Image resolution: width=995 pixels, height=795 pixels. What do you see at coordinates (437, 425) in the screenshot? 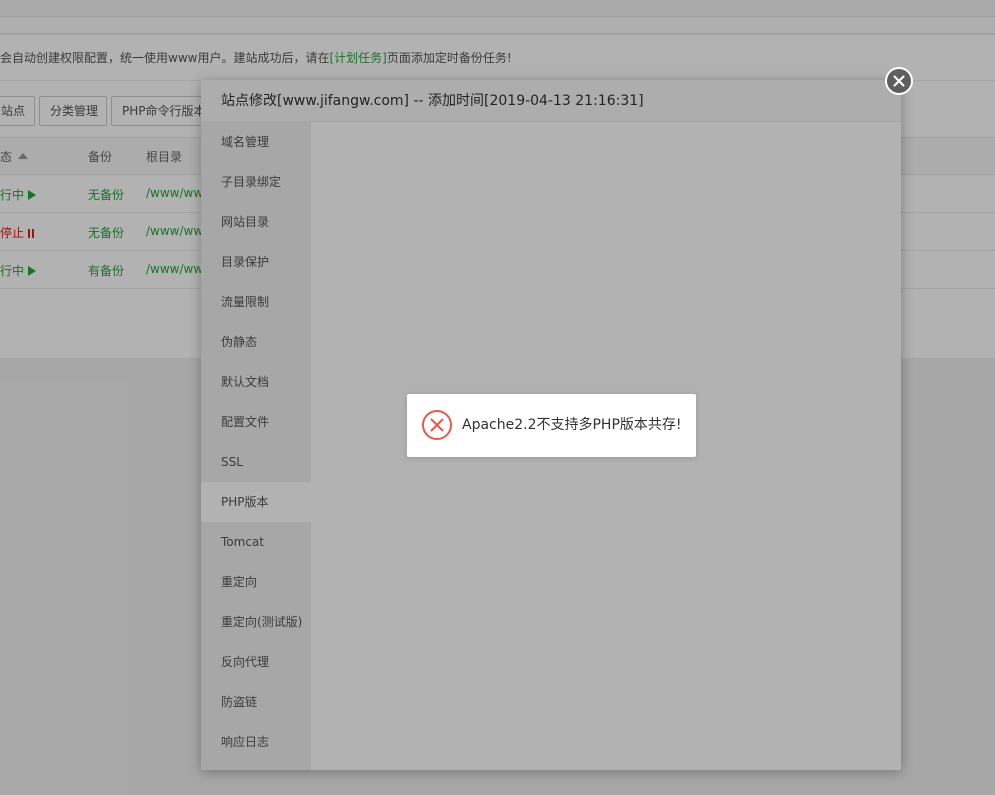
I see `error-circle-icon` at bounding box center [437, 425].